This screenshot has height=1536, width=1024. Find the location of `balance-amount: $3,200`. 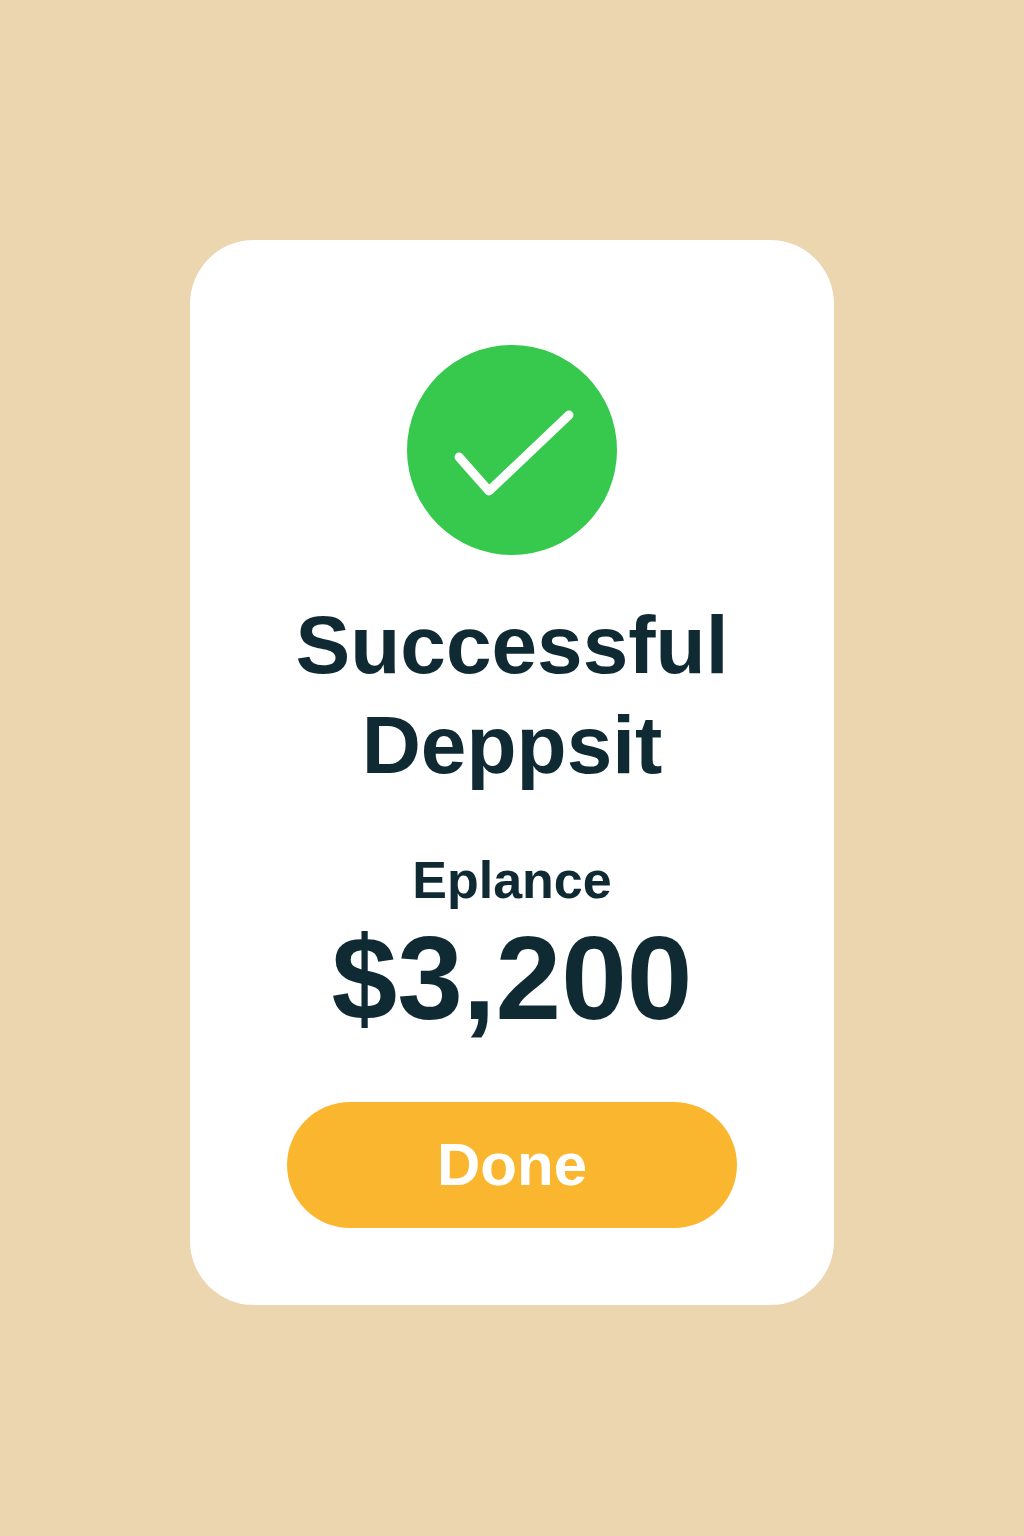

balance-amount: $3,200 is located at coordinates (512, 978).